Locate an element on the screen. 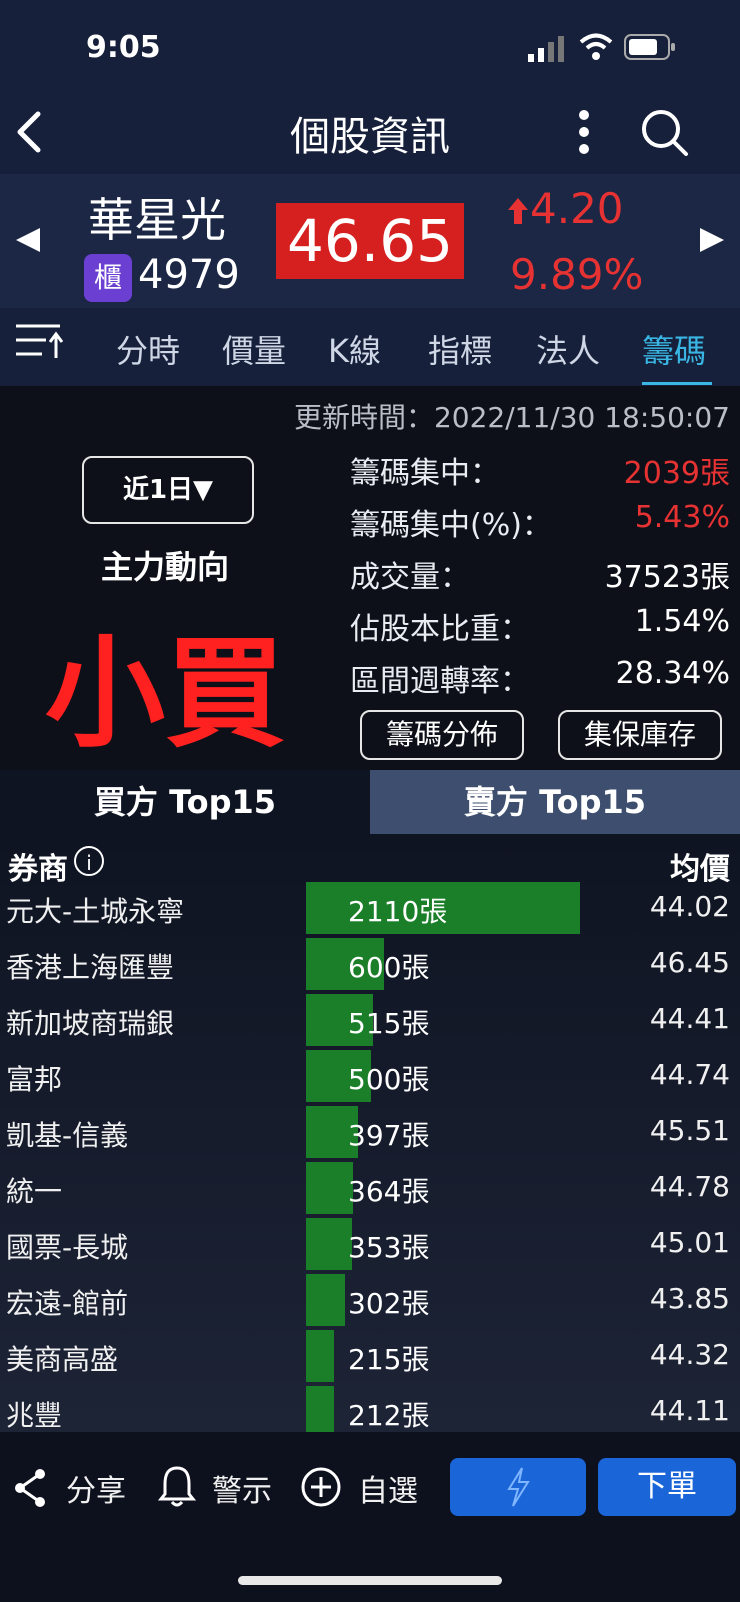 The height and width of the screenshot is (1602, 740). table-row: 兆豐 212張 44.11 is located at coordinates (370, 1409).